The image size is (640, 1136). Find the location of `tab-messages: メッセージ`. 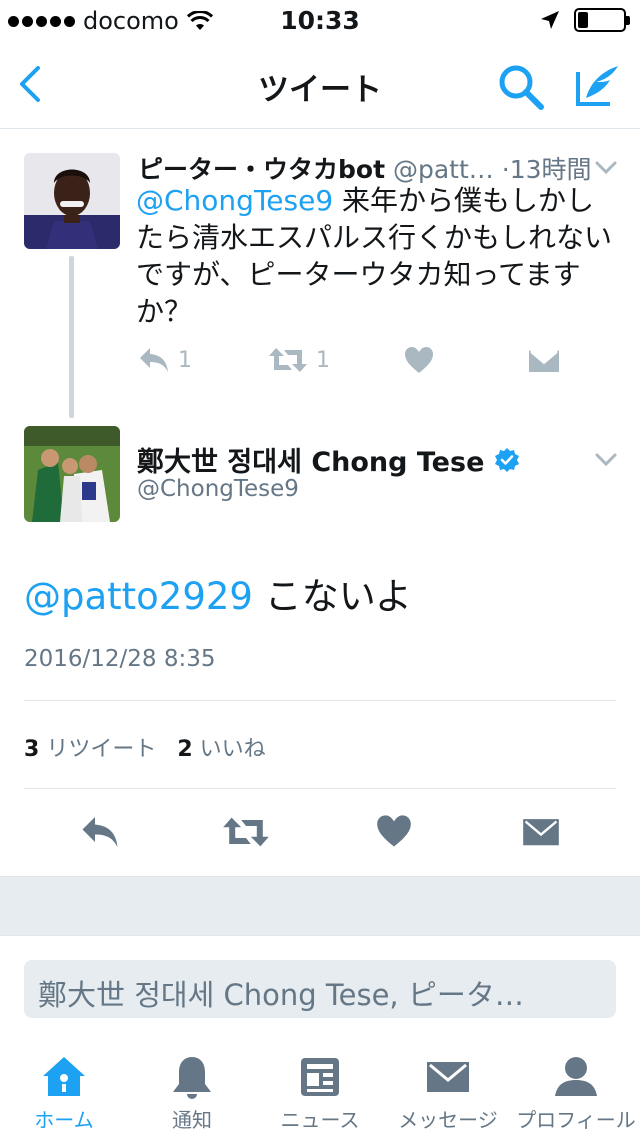

tab-messages: メッセージ is located at coordinates (448, 1088).